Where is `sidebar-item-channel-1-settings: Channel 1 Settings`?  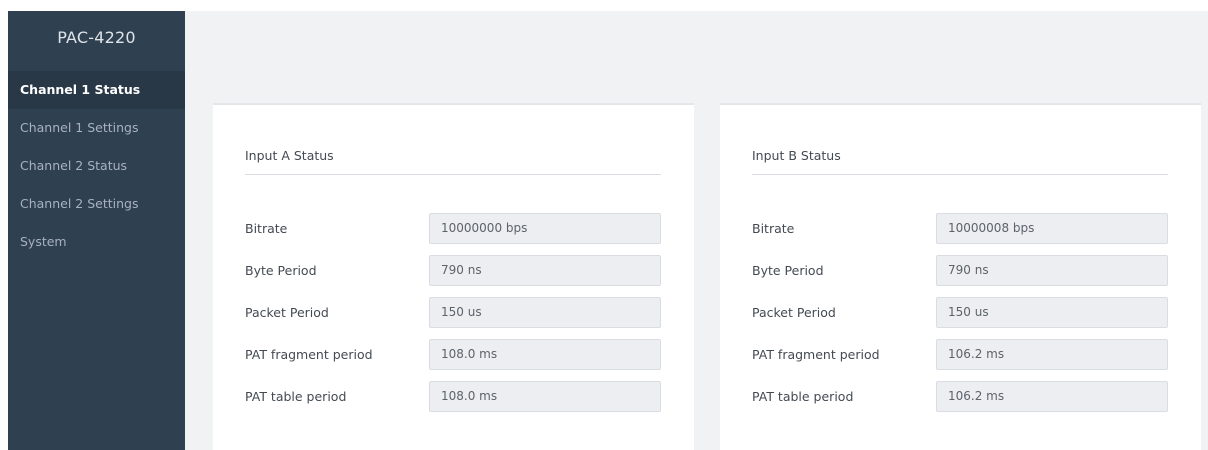 sidebar-item-channel-1-settings: Channel 1 Settings is located at coordinates (96, 128).